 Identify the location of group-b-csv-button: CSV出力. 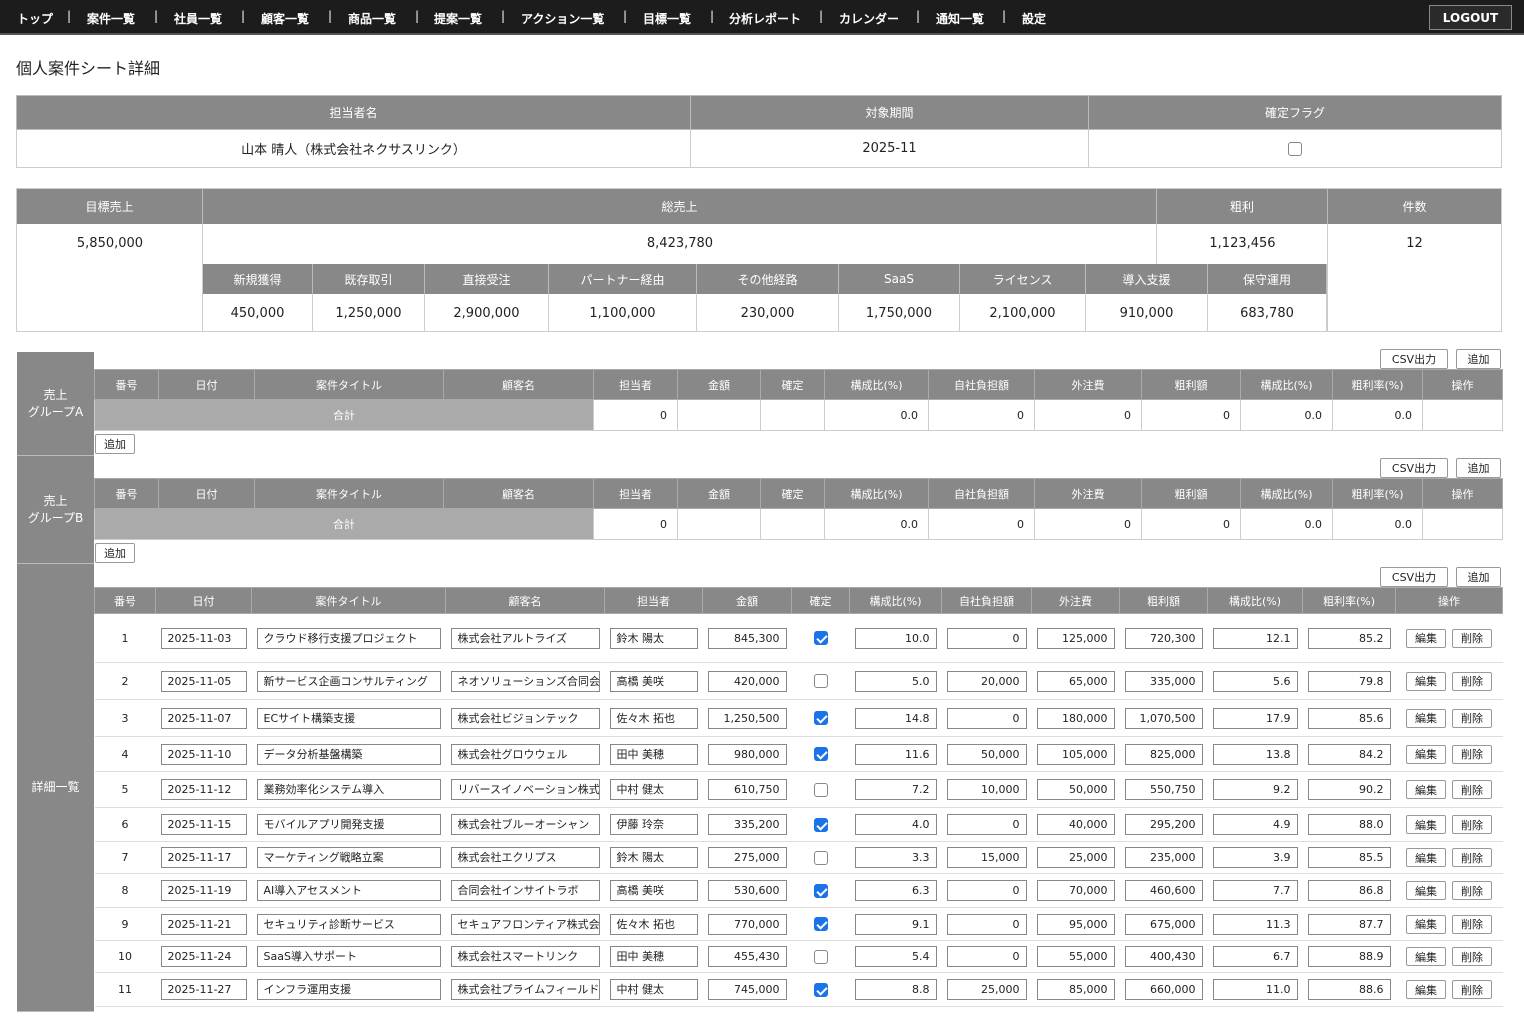
(1414, 468).